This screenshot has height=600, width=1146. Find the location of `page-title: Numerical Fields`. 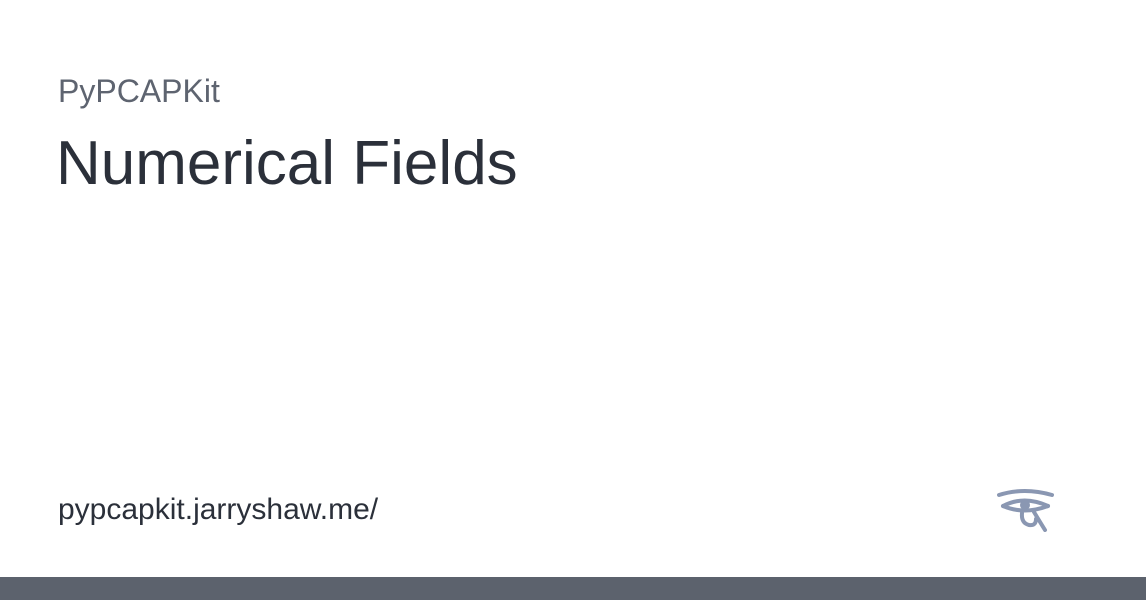

page-title: Numerical Fields is located at coordinates (287, 163).